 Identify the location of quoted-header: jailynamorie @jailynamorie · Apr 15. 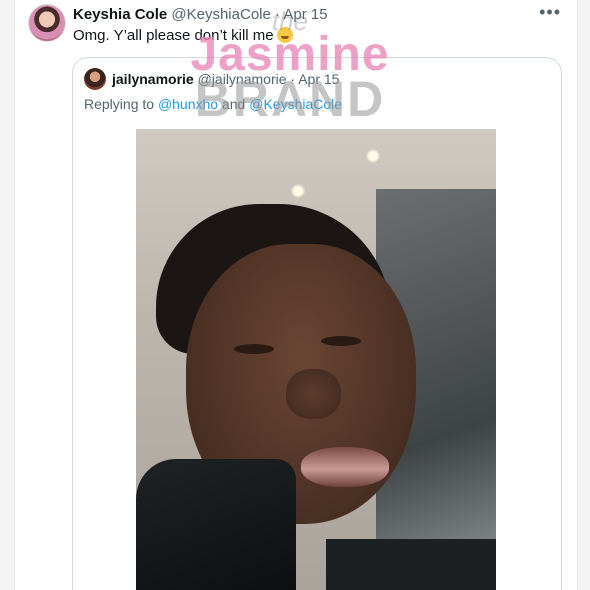
(225, 79).